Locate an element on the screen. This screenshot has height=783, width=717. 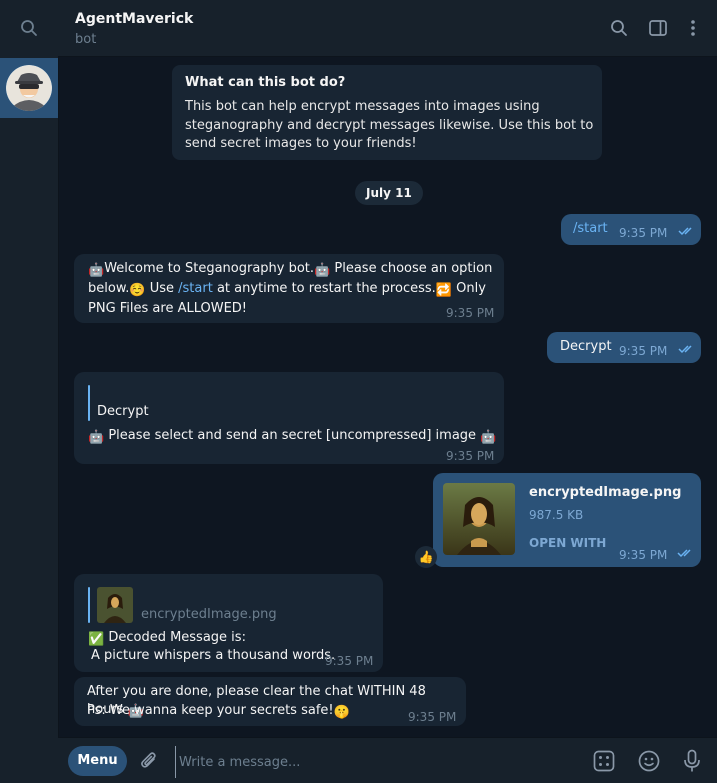
message-outgoing: Decrypt 9:35 PM is located at coordinates (624, 347).